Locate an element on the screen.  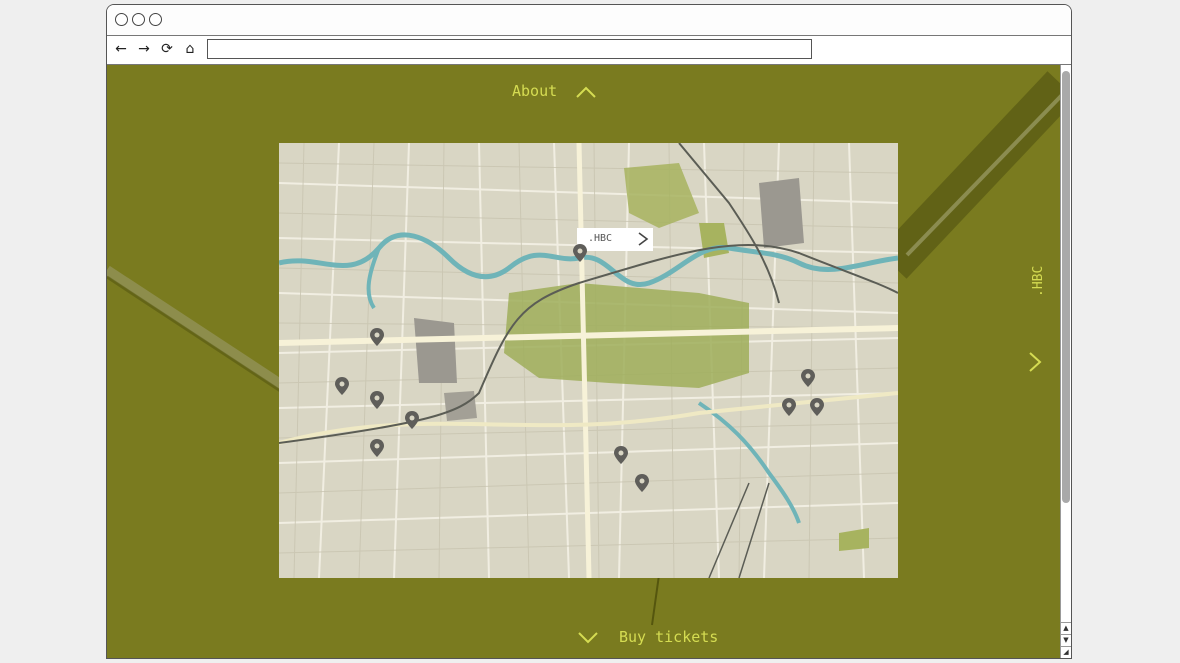
hbc-callout-label: .HBC is located at coordinates (600, 238).